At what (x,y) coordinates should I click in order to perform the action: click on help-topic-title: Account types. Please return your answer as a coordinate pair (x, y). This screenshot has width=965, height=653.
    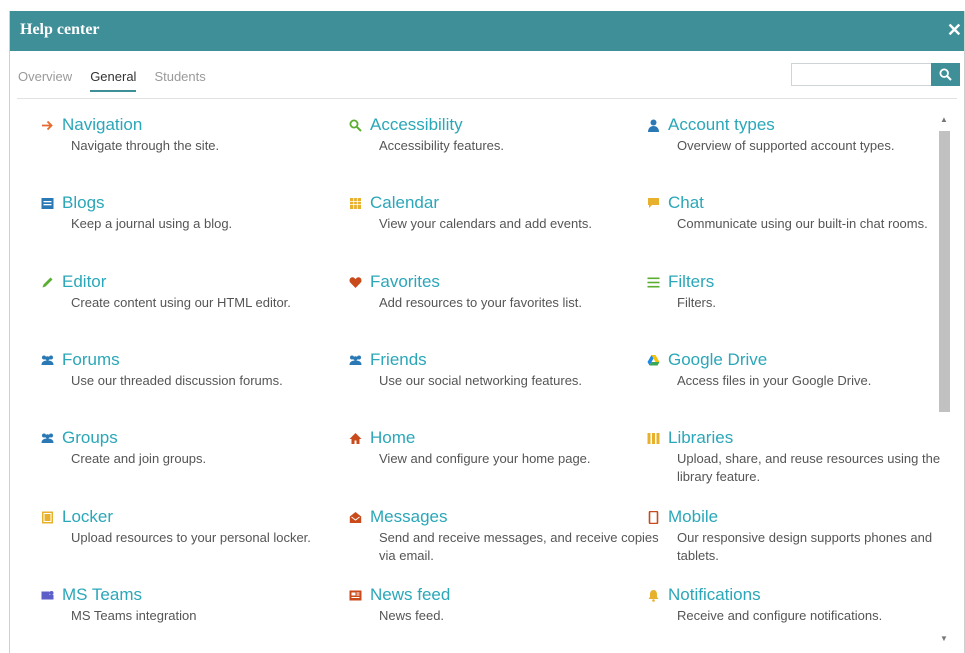
    Looking at the image, I should click on (721, 125).